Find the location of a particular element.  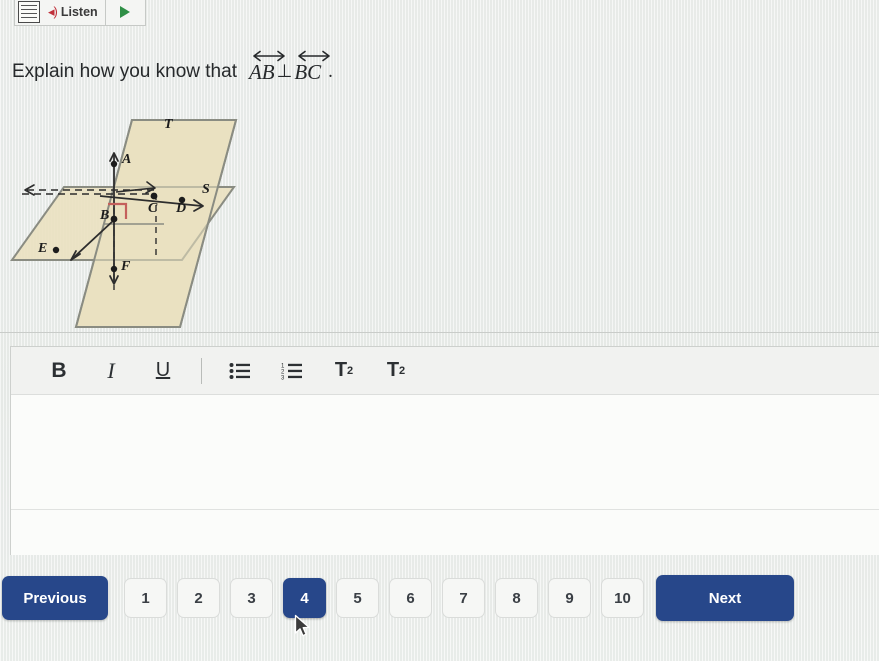

subscript-index: 2 is located at coordinates (402, 370).